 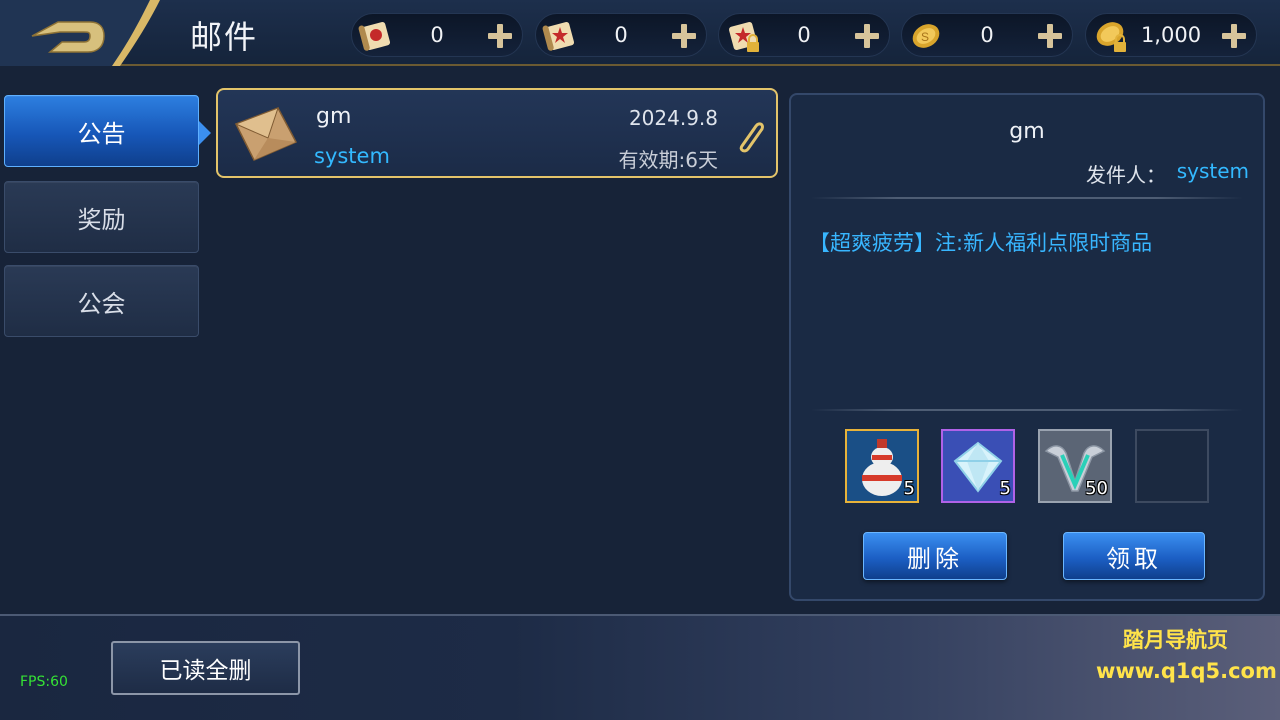 What do you see at coordinates (673, 118) in the screenshot?
I see `mail-date: 2024.9.8` at bounding box center [673, 118].